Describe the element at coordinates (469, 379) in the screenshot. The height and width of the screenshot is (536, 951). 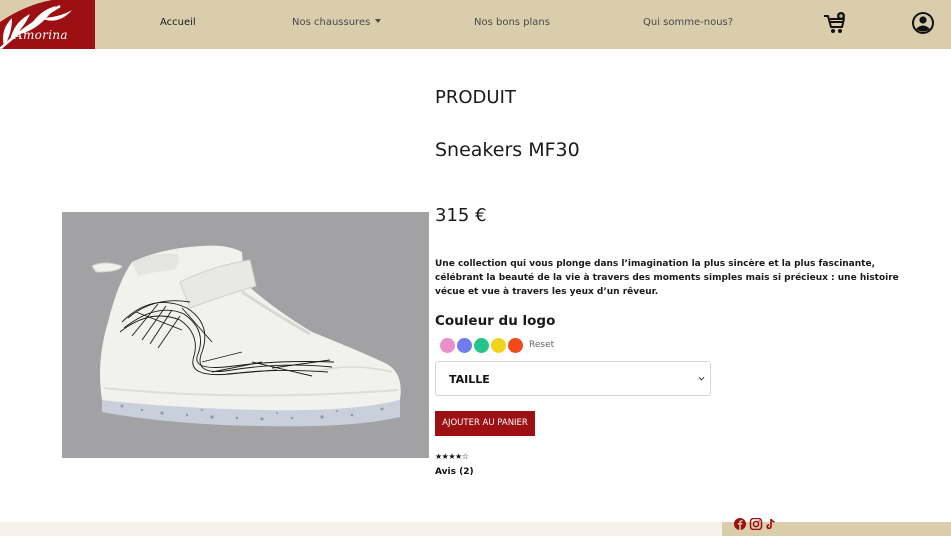
I see `size-select-value: TAILLE` at that location.